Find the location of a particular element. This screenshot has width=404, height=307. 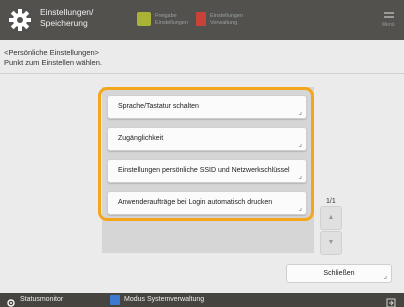

scroll-down-button: ▼ is located at coordinates (331, 243).